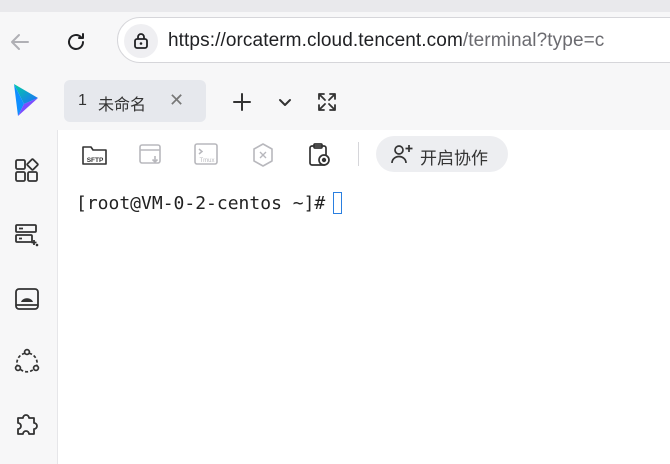  What do you see at coordinates (402, 154) in the screenshot?
I see `add-user-icon` at bounding box center [402, 154].